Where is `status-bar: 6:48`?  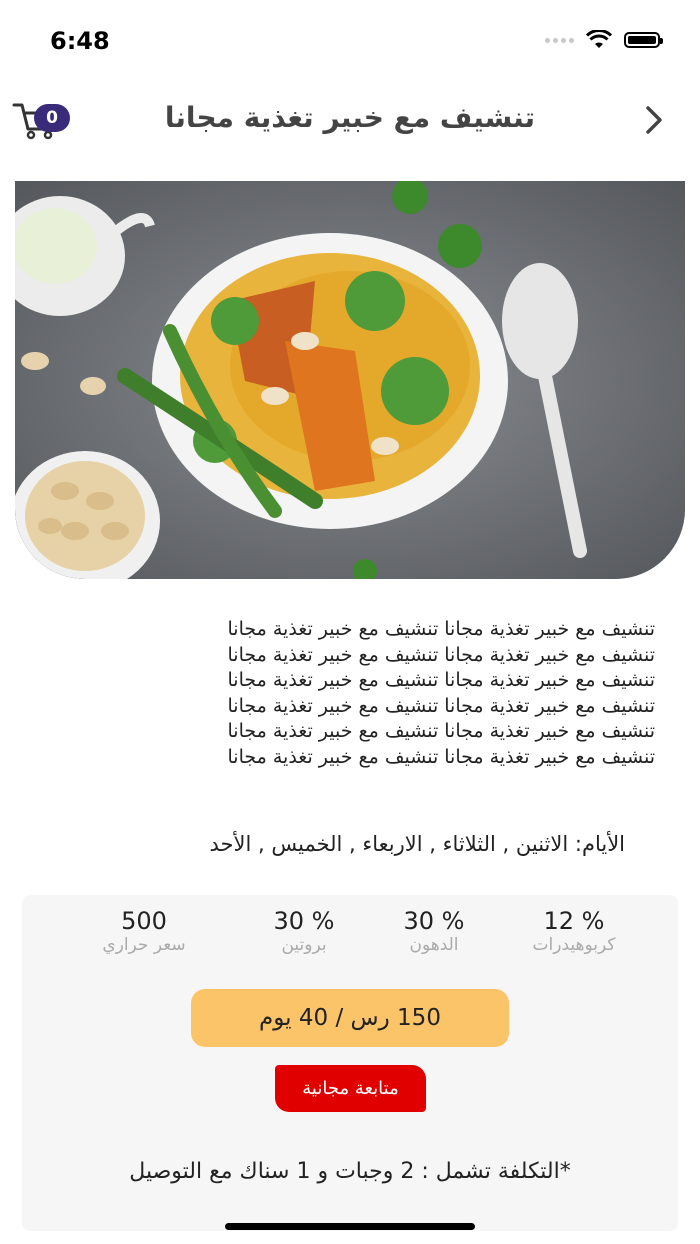 status-bar: 6:48 is located at coordinates (350, 40).